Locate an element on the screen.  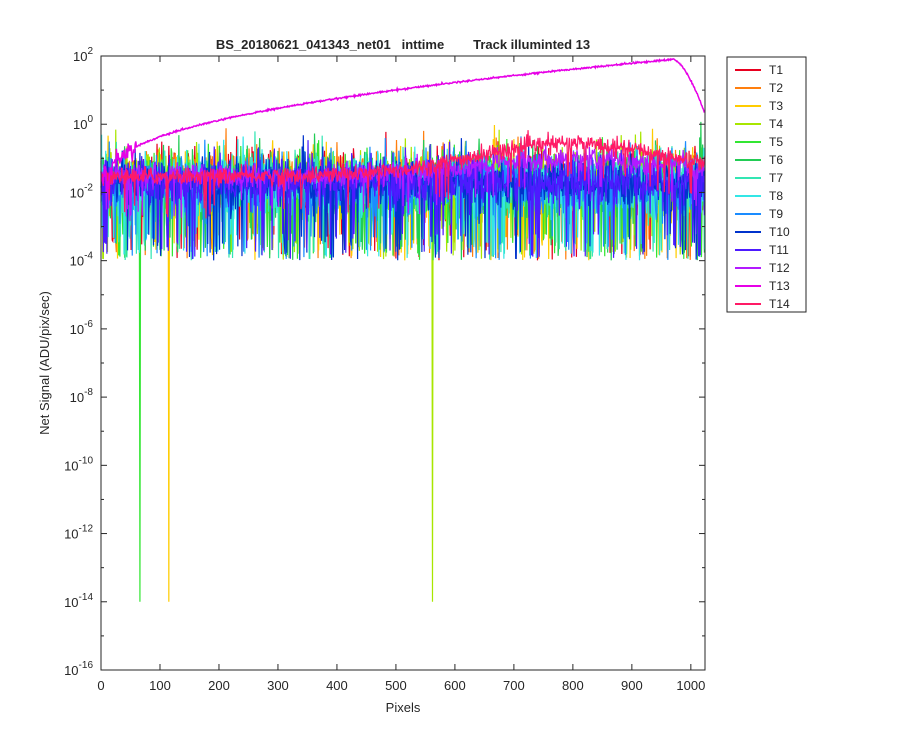
legend-label-t2: T2 is located at coordinates (776, 88).